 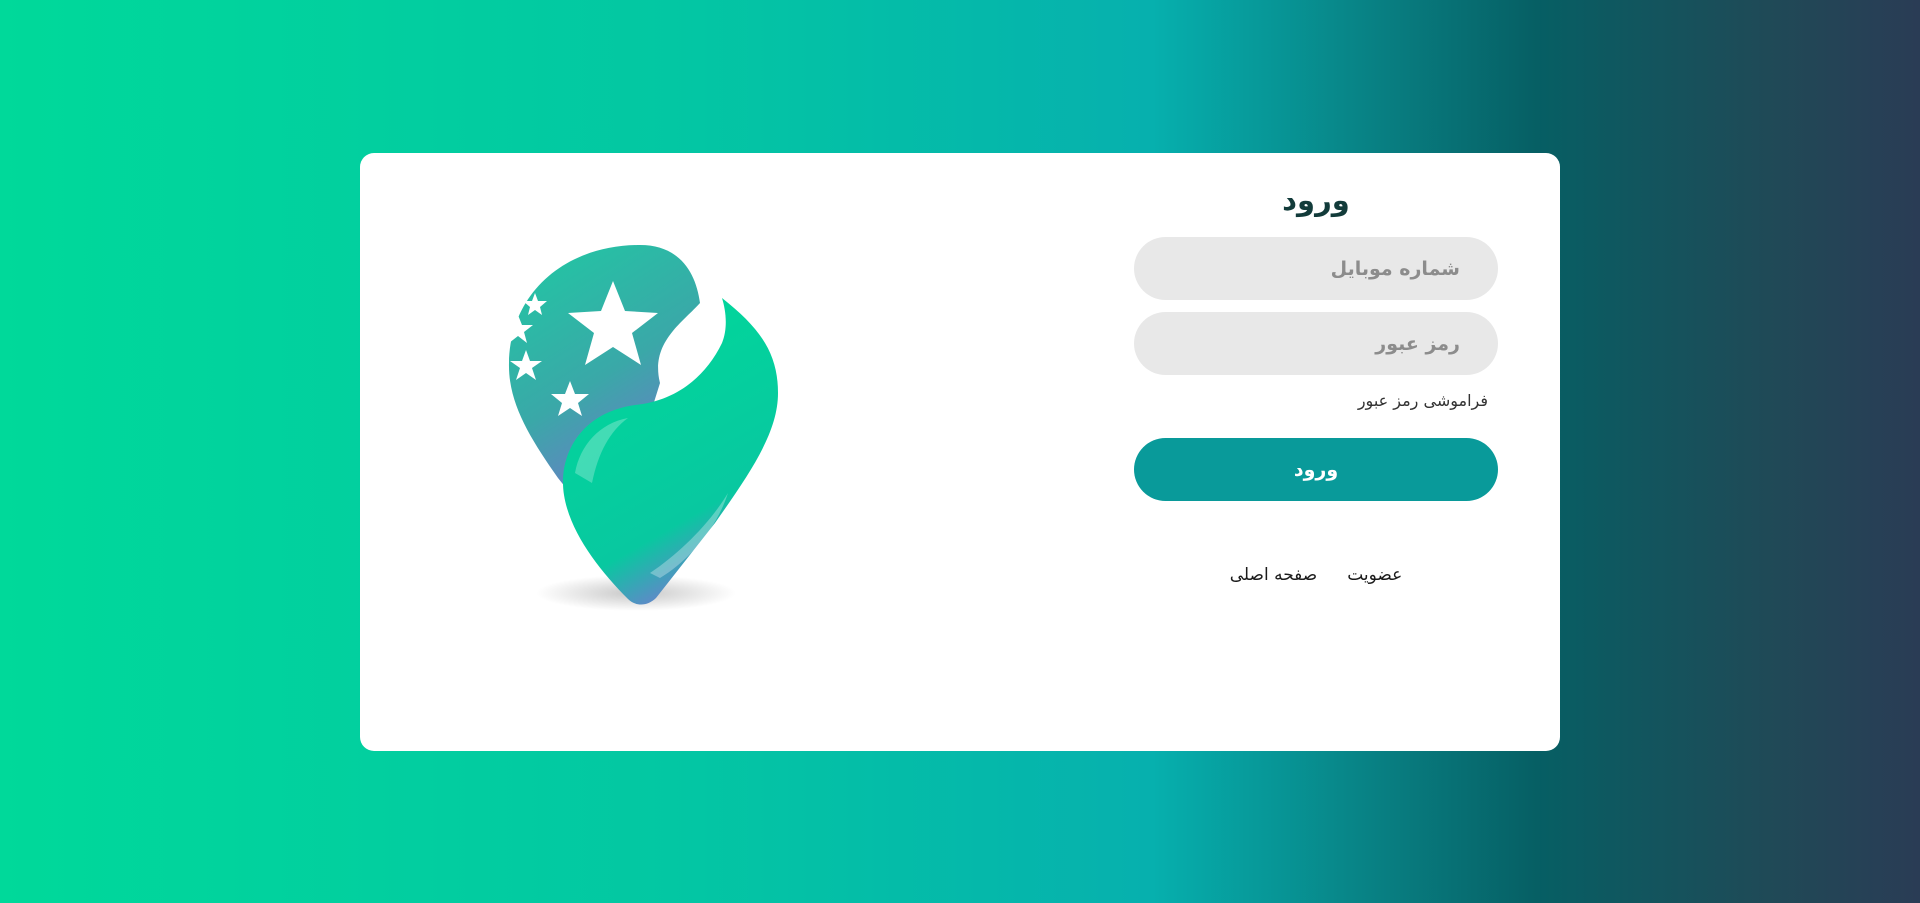 I want to click on map-pin-star-icon, so click(x=640, y=428).